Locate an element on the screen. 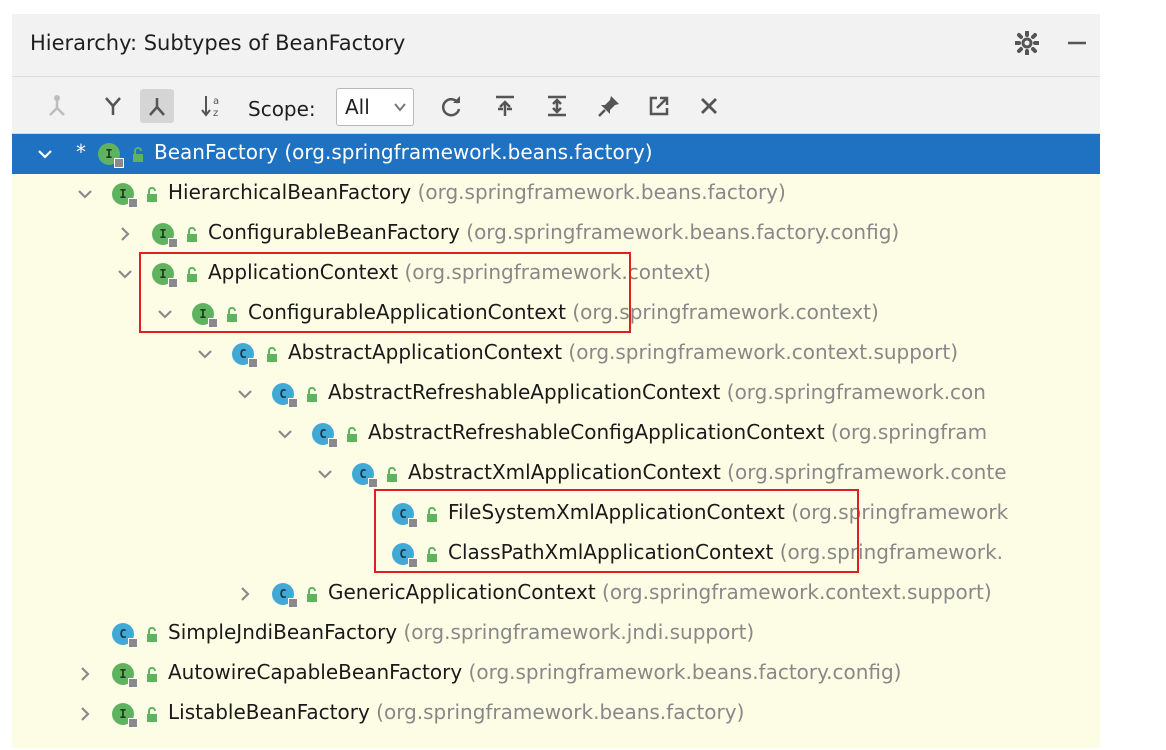  type-package: (org.springframework. is located at coordinates (888, 552).